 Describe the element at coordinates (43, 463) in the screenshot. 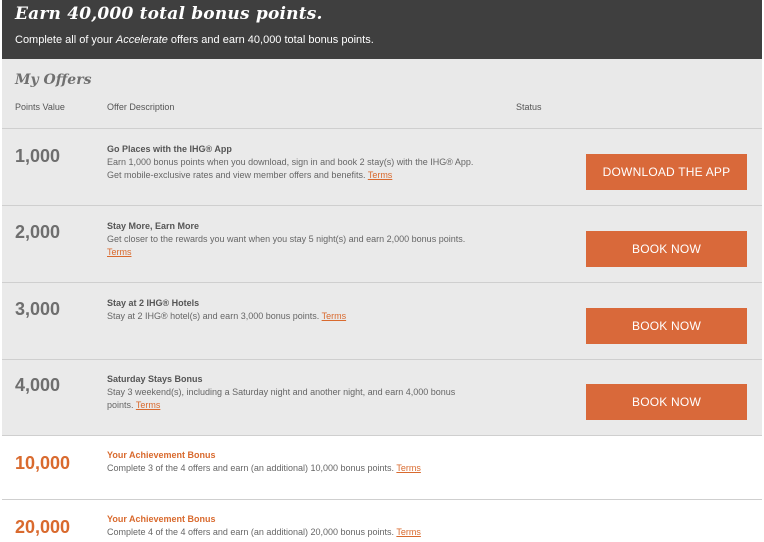

I see `achievement-points: 10,000` at that location.